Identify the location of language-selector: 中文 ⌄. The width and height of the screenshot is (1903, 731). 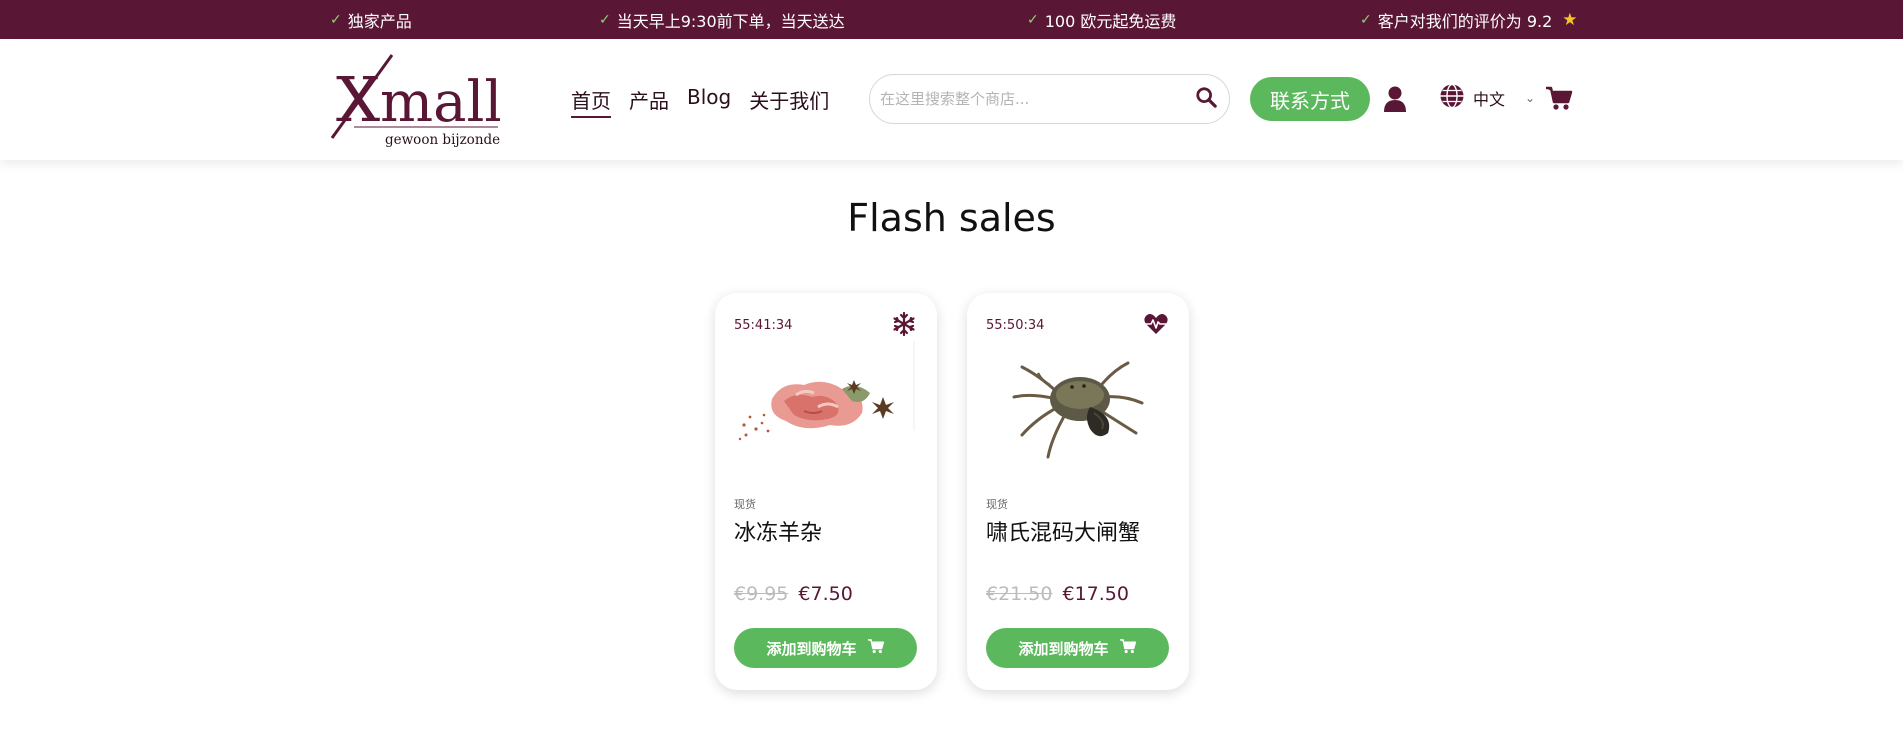
(1487, 98).